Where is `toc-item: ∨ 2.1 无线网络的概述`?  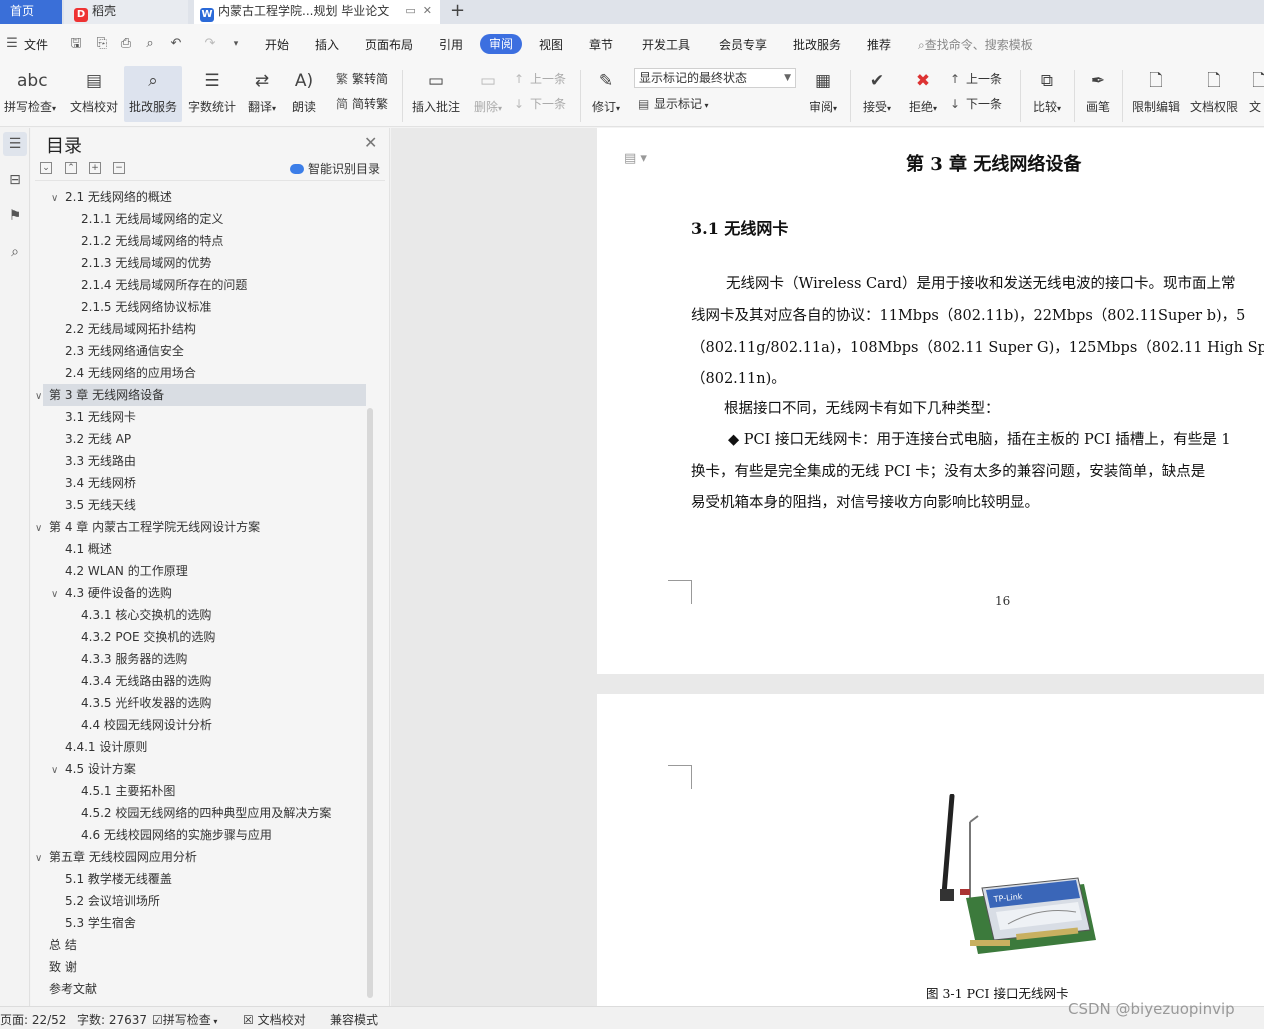
toc-item: ∨ 2.1 无线网络的概述 is located at coordinates (111, 197).